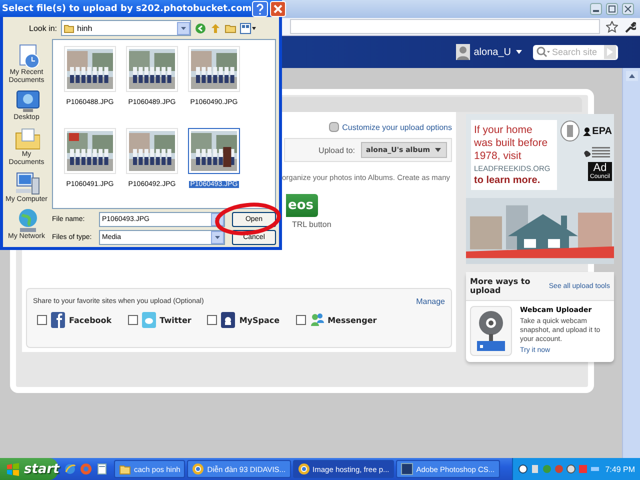  I want to click on upload-to-label: Upload to:, so click(337, 150).